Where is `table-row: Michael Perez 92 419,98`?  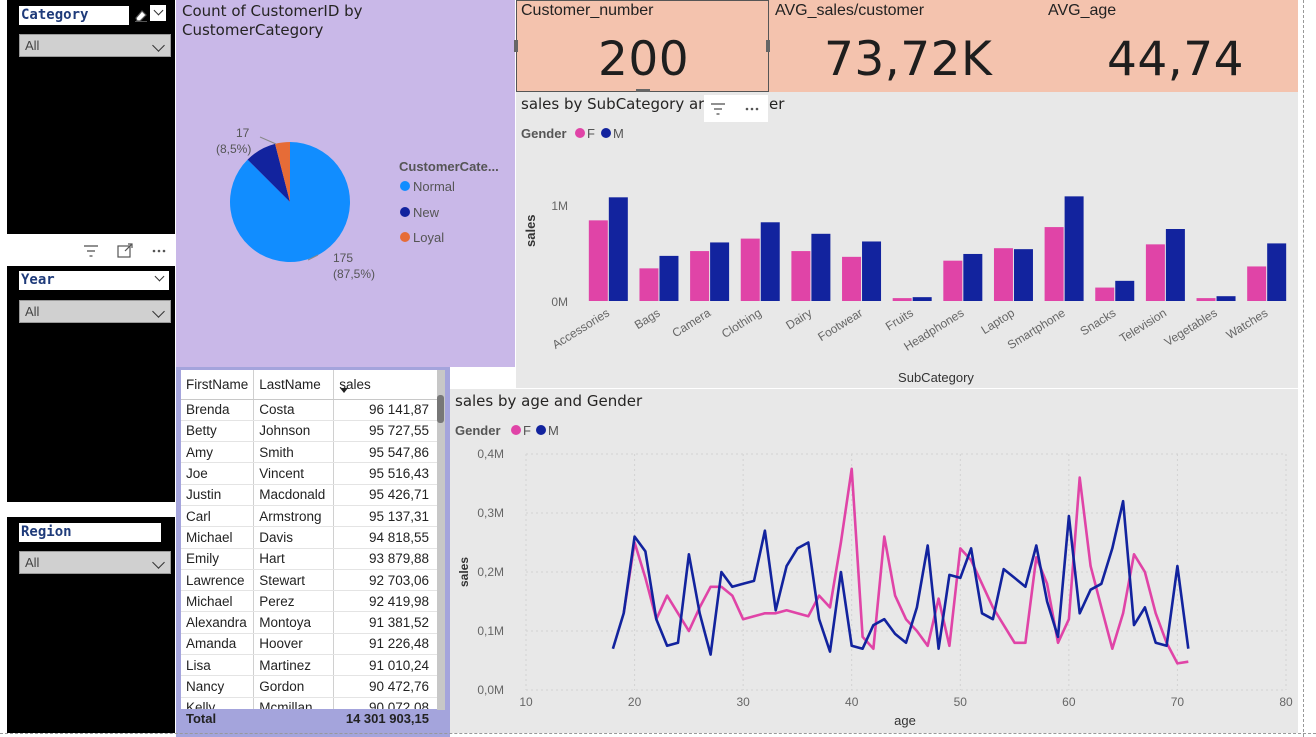 table-row: Michael Perez 92 419,98 is located at coordinates (309, 601).